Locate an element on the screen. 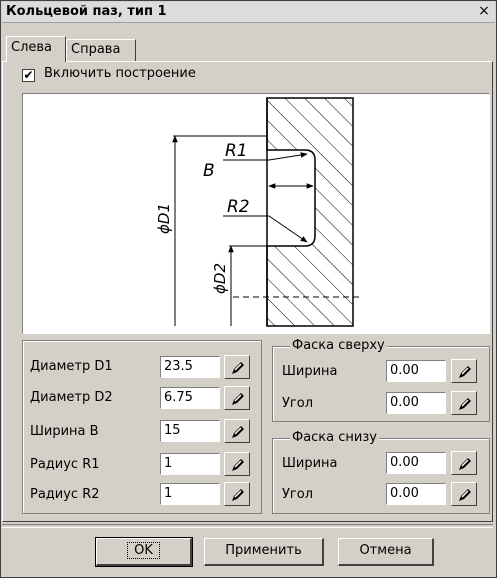 Image resolution: width=497 pixels, height=578 pixels. diameter-d1-pick-button is located at coordinates (237, 367).